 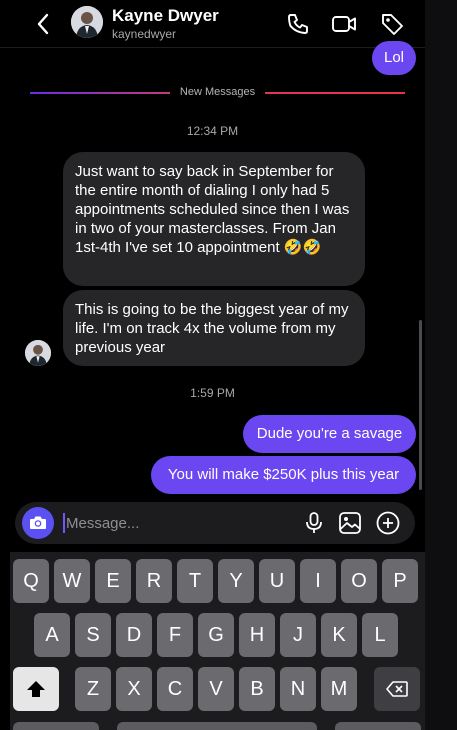 I want to click on text-cursor, so click(x=64, y=523).